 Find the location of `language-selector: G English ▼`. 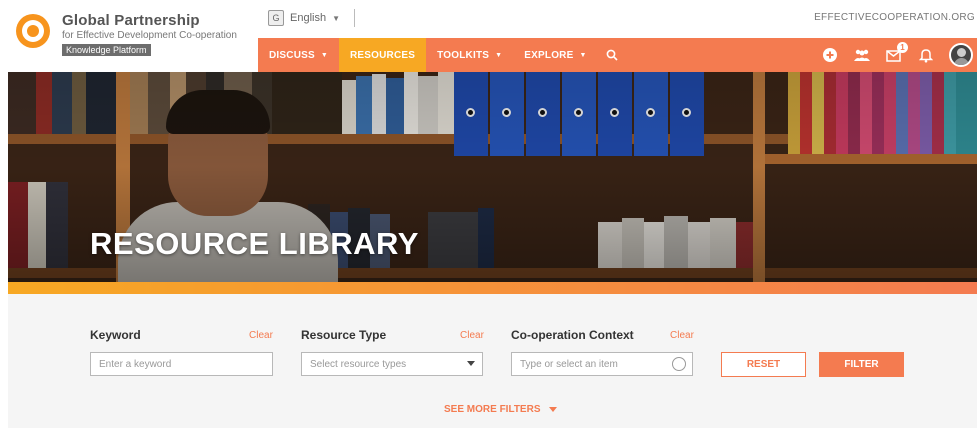

language-selector: G English ▼ is located at coordinates (311, 18).